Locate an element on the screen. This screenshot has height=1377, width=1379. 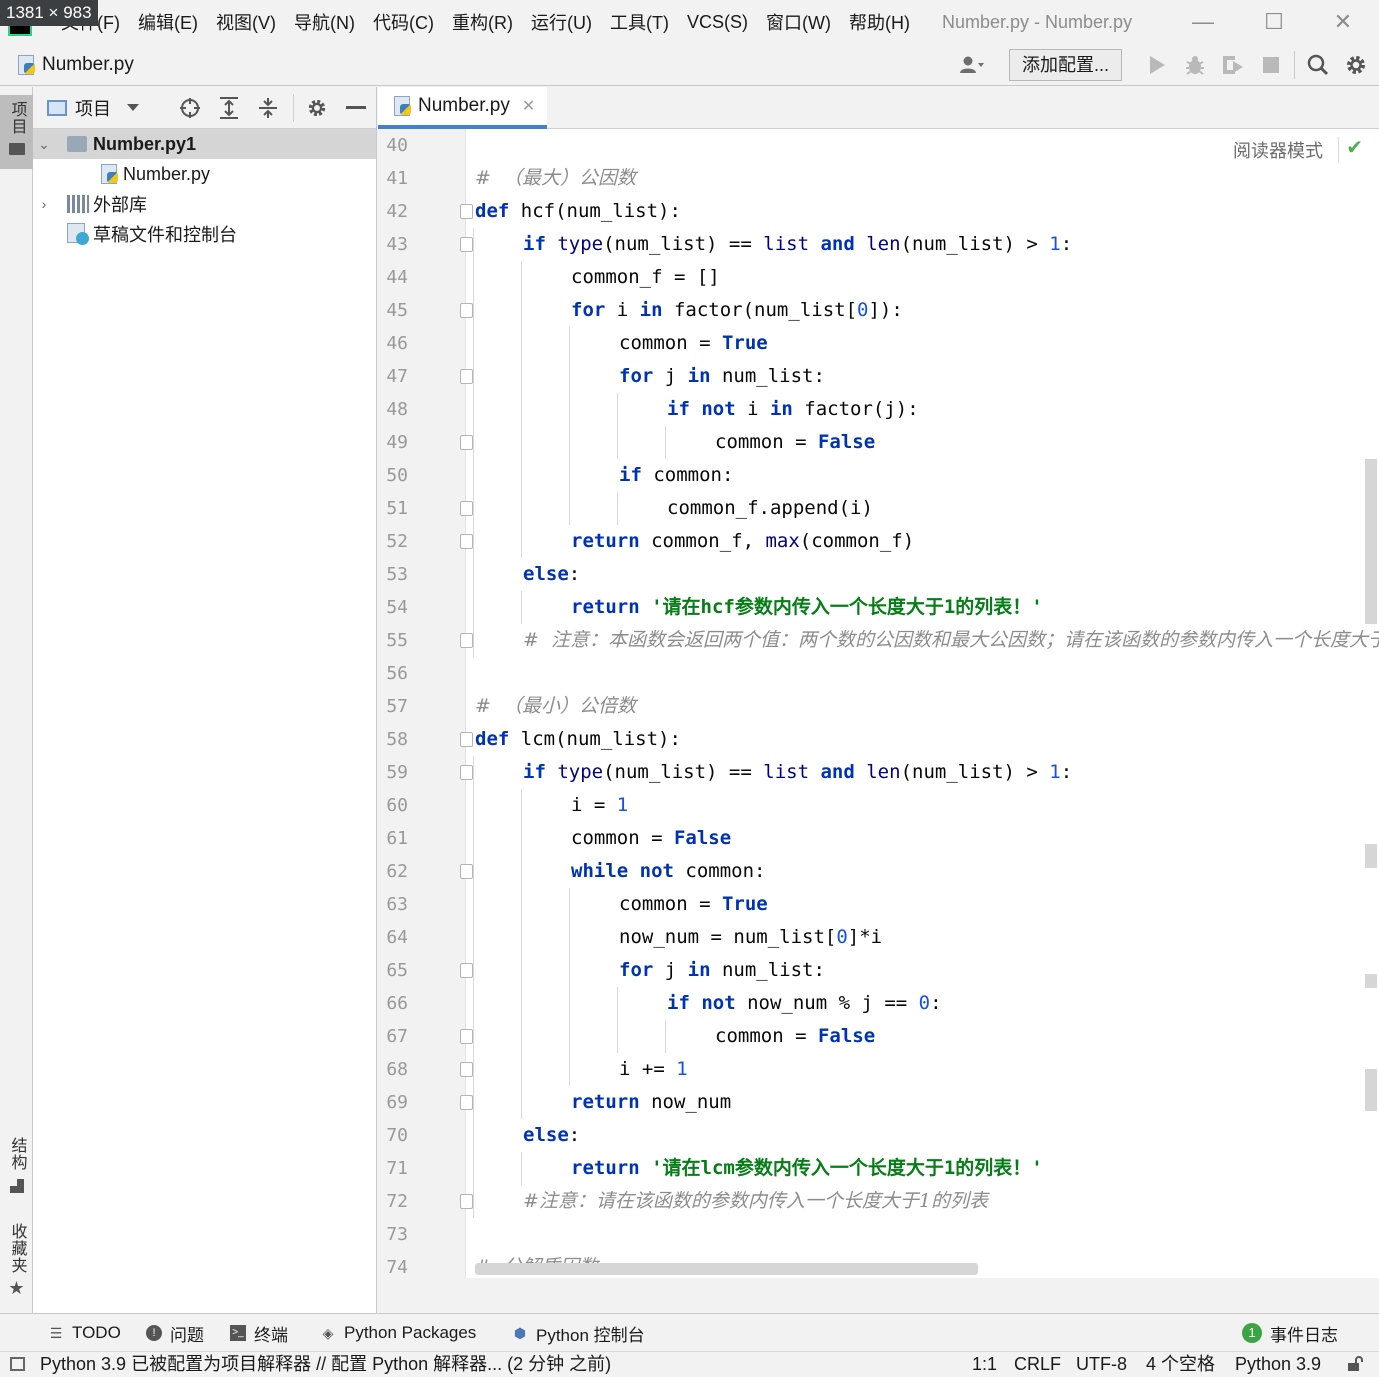
code-line: 73 is located at coordinates (878, 1234).